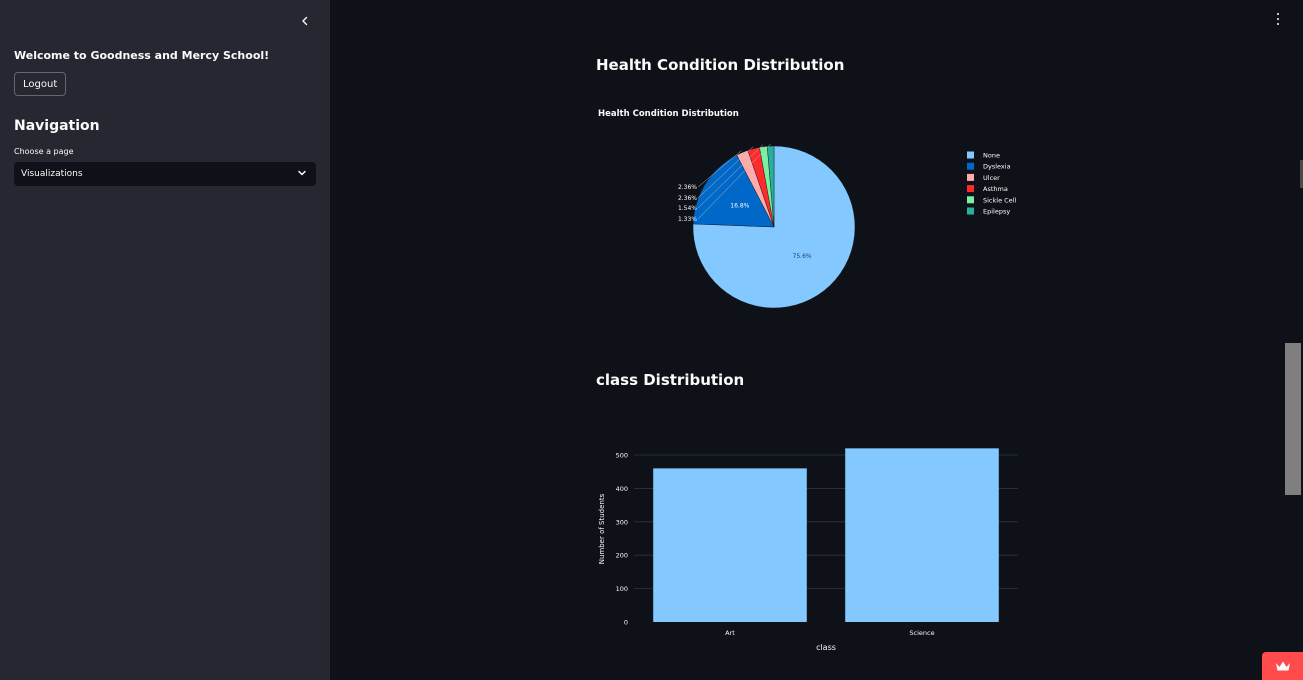  Describe the element at coordinates (165, 174) in the screenshot. I see `page-select: Visualizations` at that location.